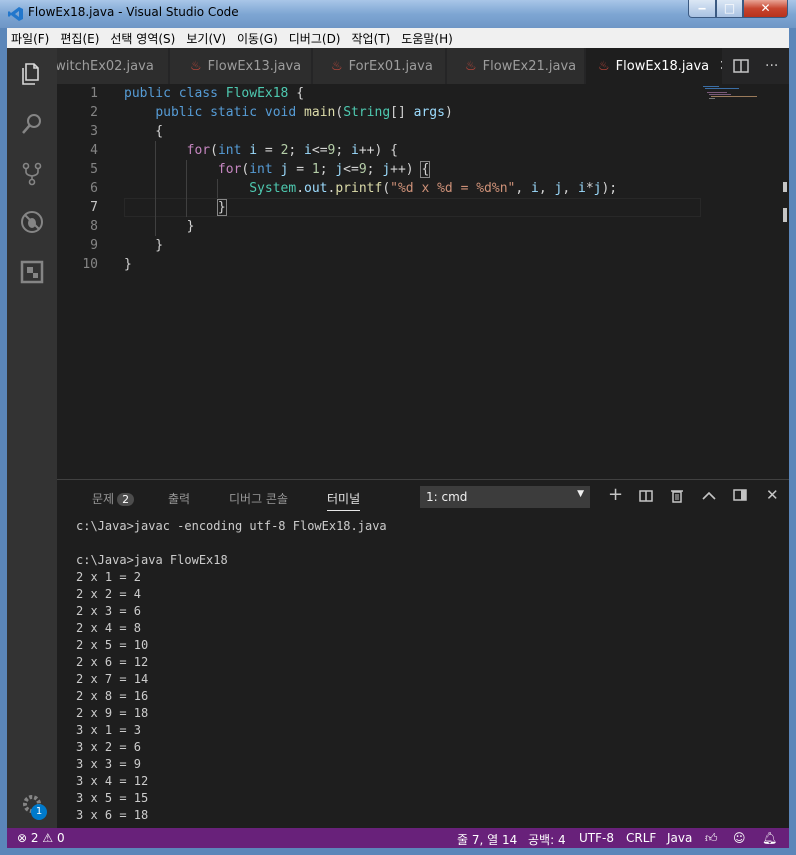  I want to click on tab-forex01: ♨ ForEx01.java, so click(379, 66).